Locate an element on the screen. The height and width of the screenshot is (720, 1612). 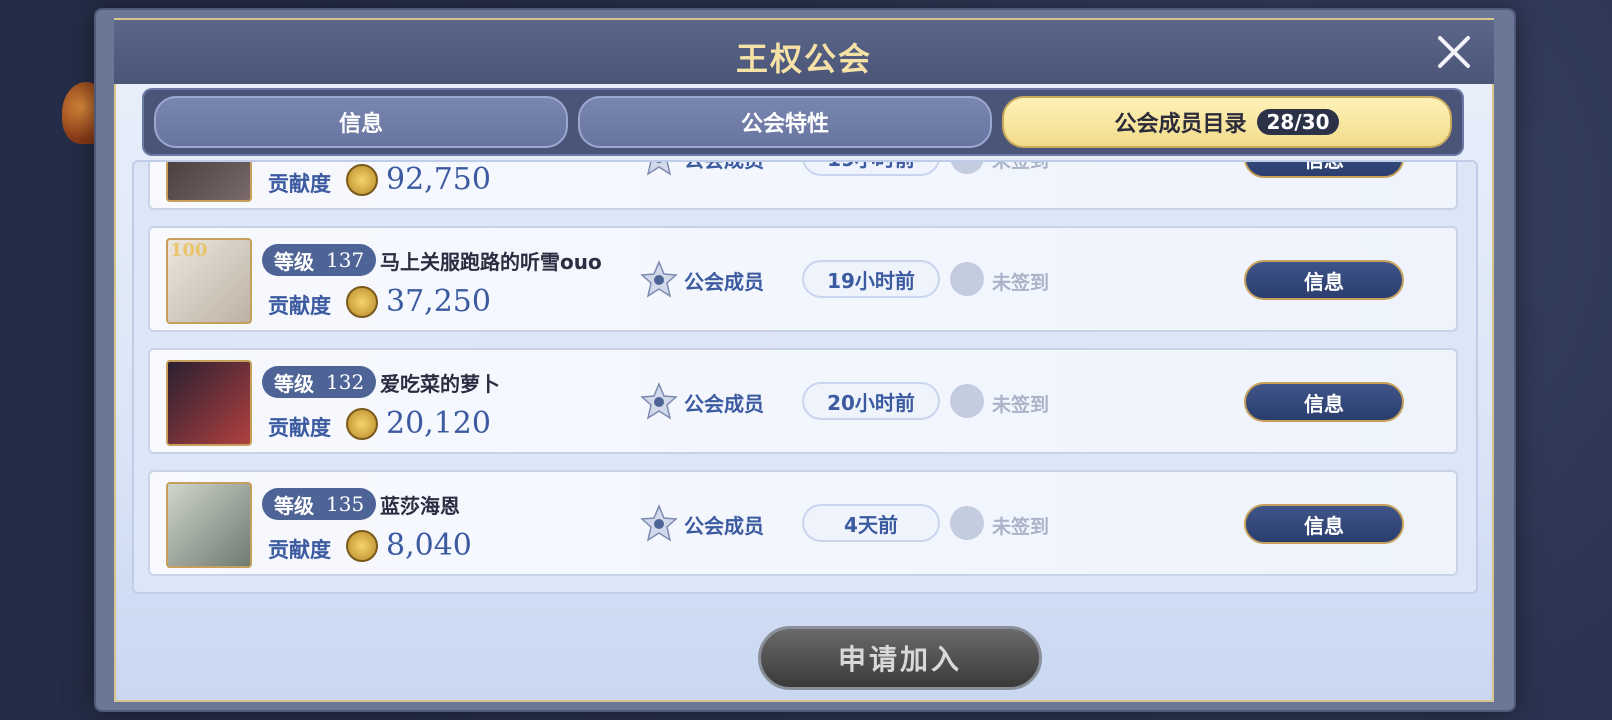
tab-member-list-label: 公会成员目录 is located at coordinates (1180, 124).